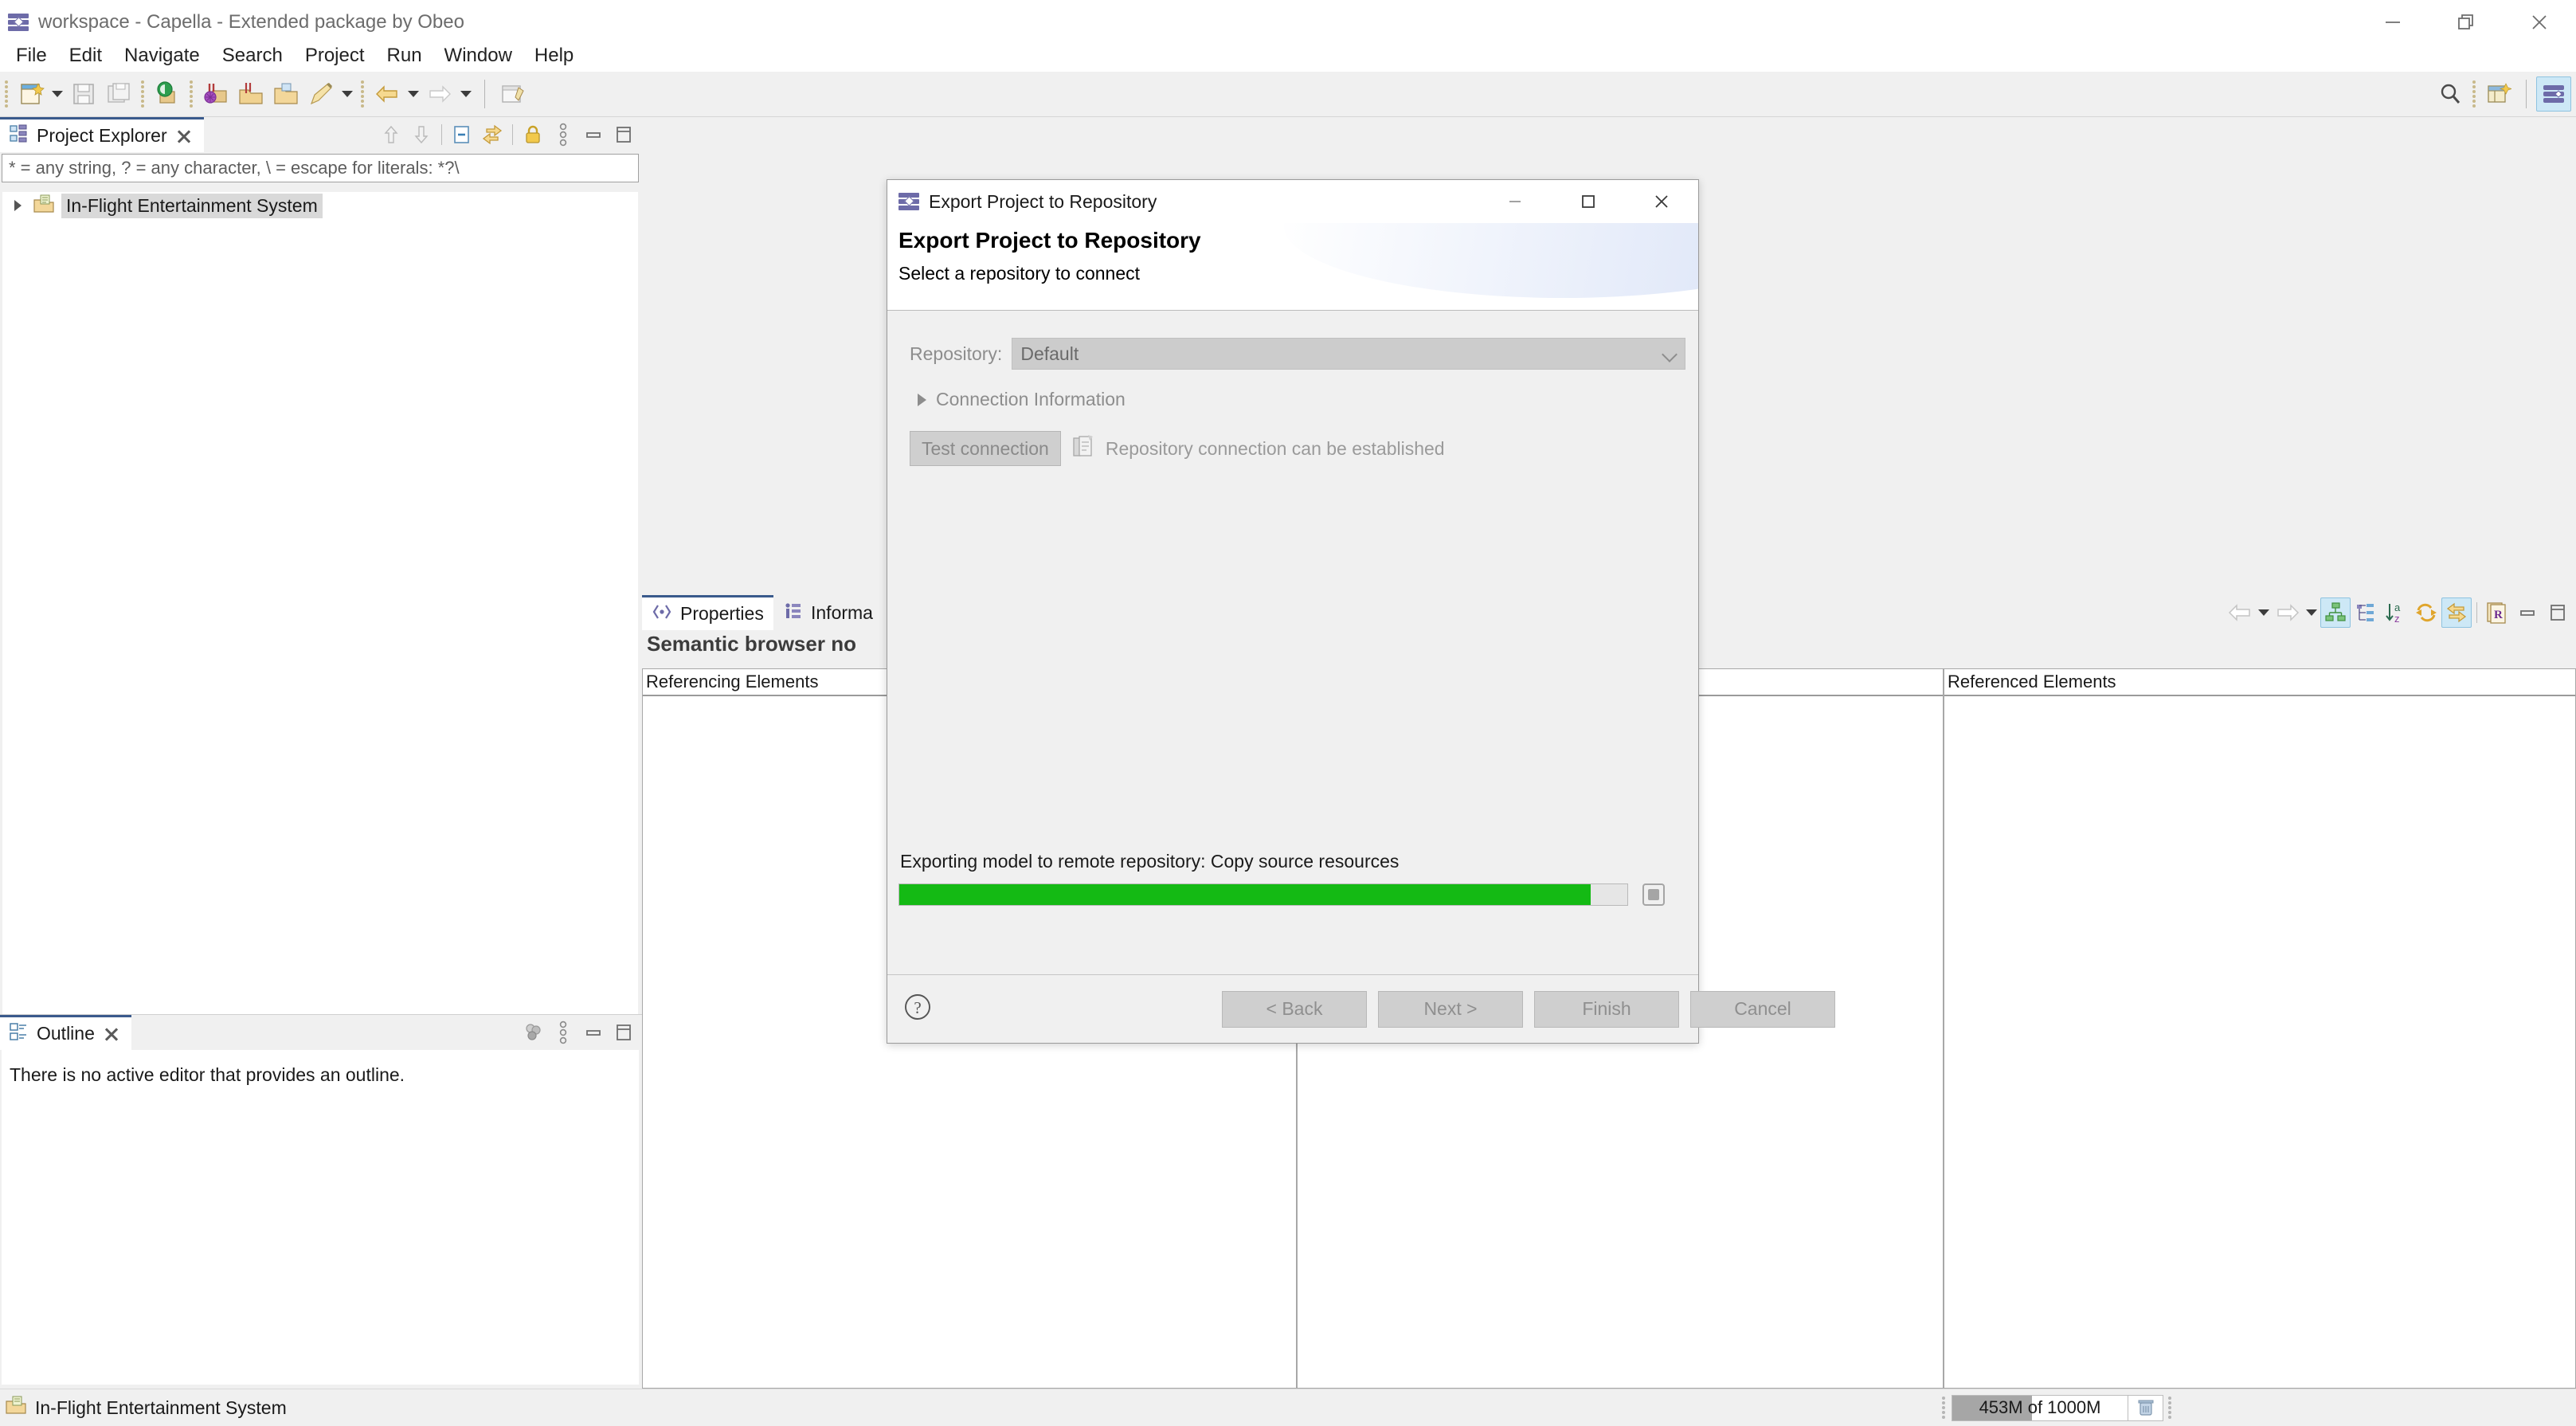 Image resolution: width=2576 pixels, height=1426 pixels. Describe the element at coordinates (2450, 94) in the screenshot. I see `search-icon` at that location.